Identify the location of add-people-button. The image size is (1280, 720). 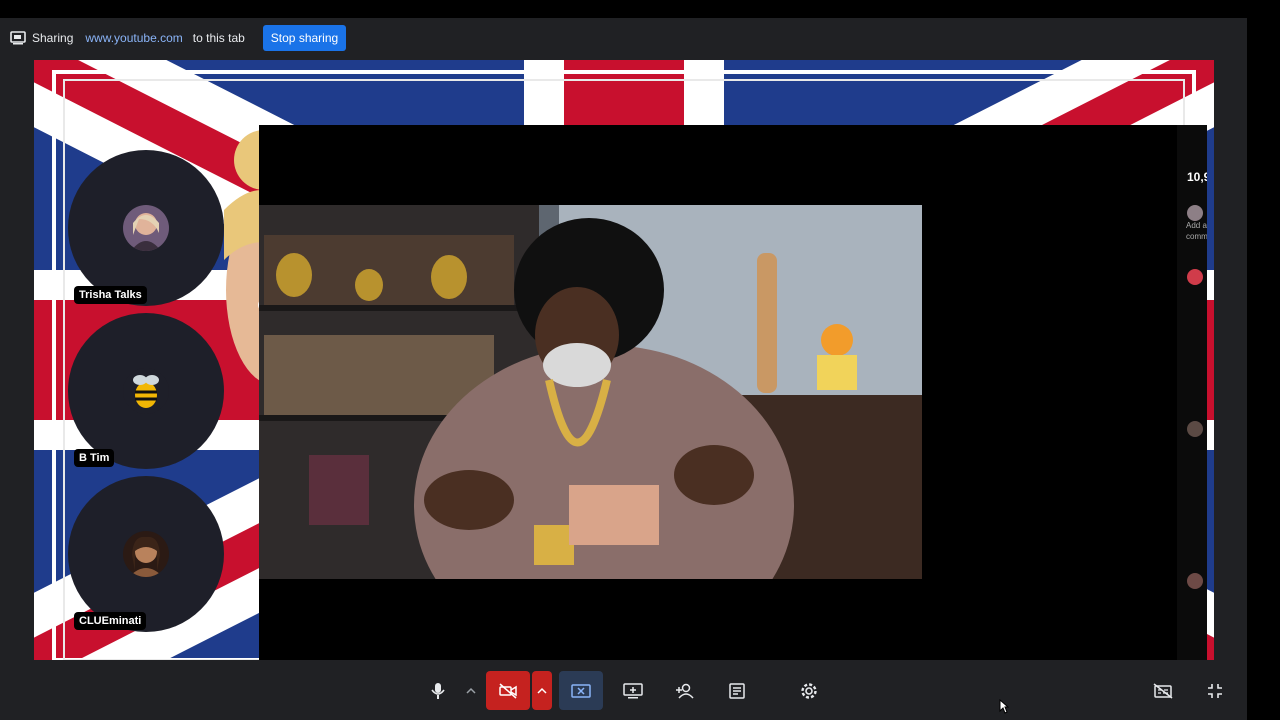
(685, 690).